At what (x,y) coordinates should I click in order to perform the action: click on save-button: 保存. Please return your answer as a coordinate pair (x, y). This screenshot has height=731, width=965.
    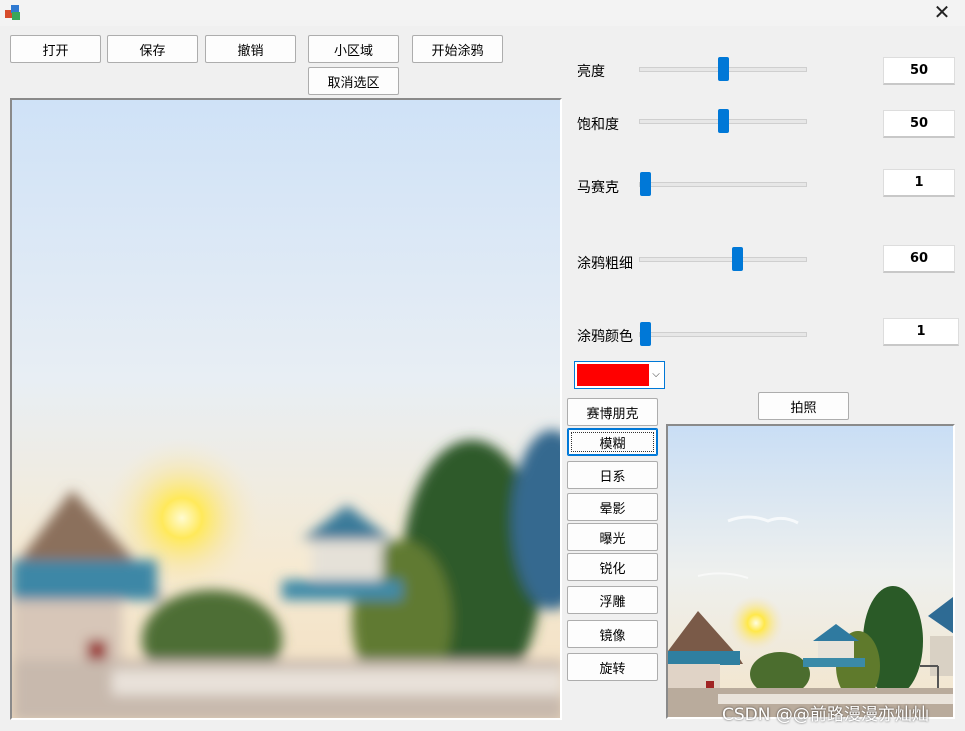
    Looking at the image, I should click on (152, 49).